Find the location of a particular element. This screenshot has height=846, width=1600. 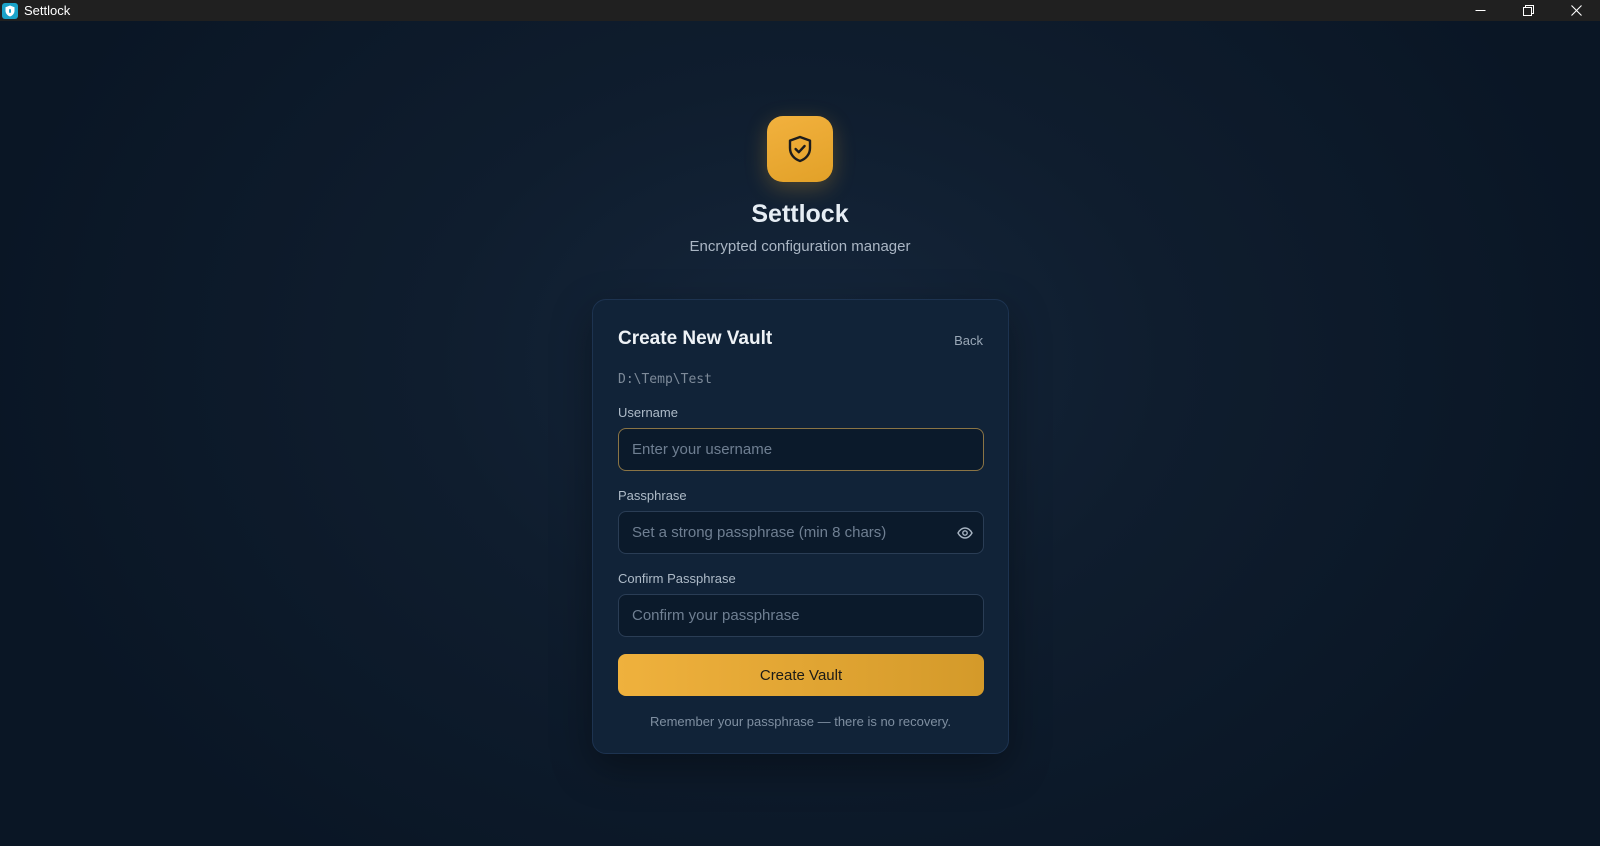

confirm-passphrase-label: Confirm Passphrase is located at coordinates (677, 578).